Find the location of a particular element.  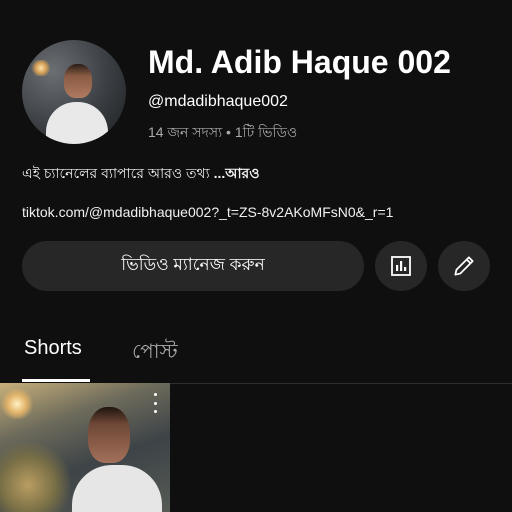

channel-tabs: Shorts পোস্ট is located at coordinates (256, 354).